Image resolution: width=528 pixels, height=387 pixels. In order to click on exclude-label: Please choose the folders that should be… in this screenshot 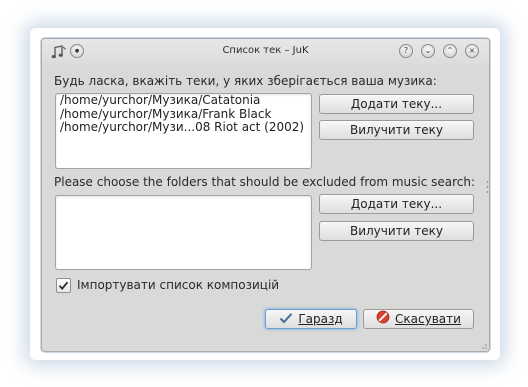, I will do `click(265, 182)`.